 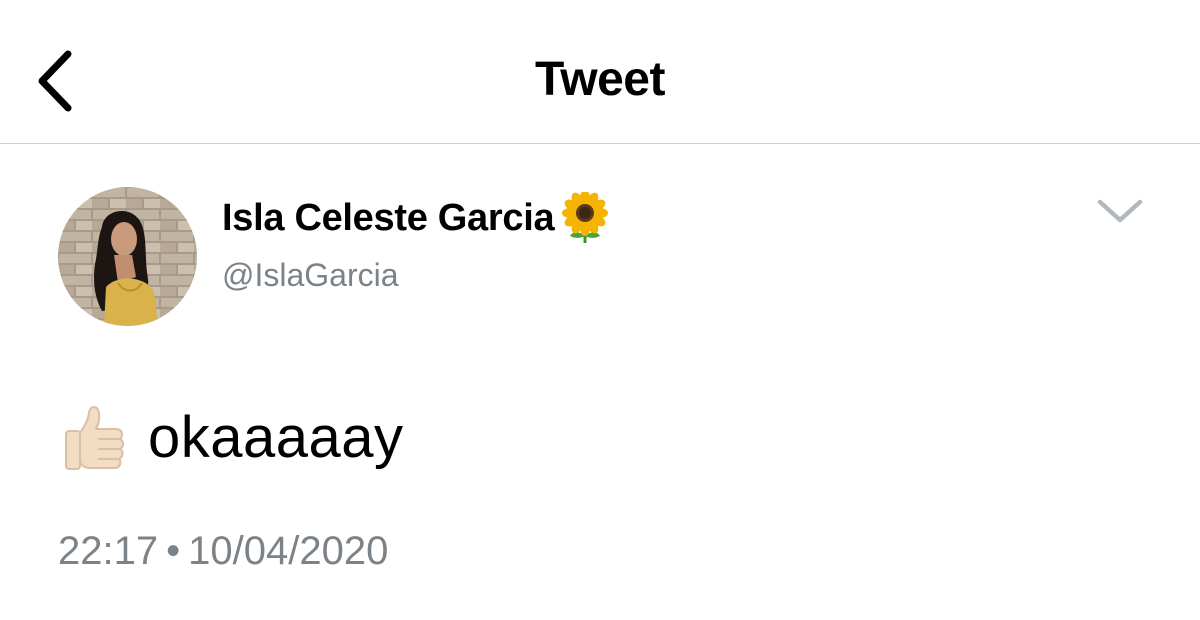 I want to click on page-title: Tweet, so click(x=600, y=79).